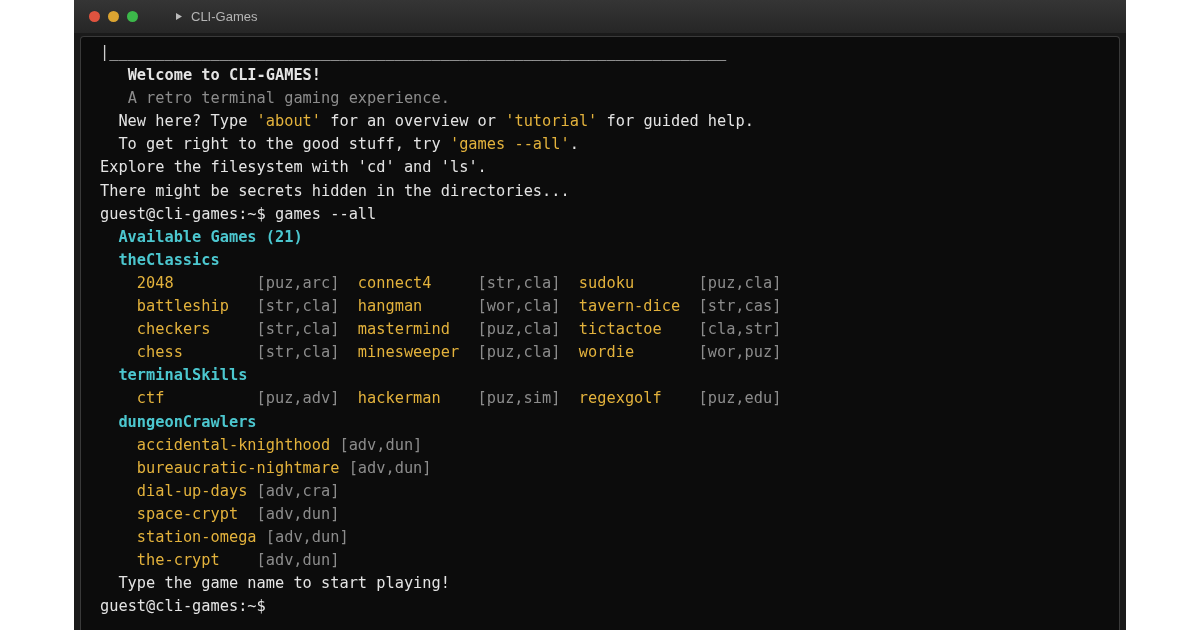  Describe the element at coordinates (224, 16) in the screenshot. I see `window-title: CLI-Games` at that location.